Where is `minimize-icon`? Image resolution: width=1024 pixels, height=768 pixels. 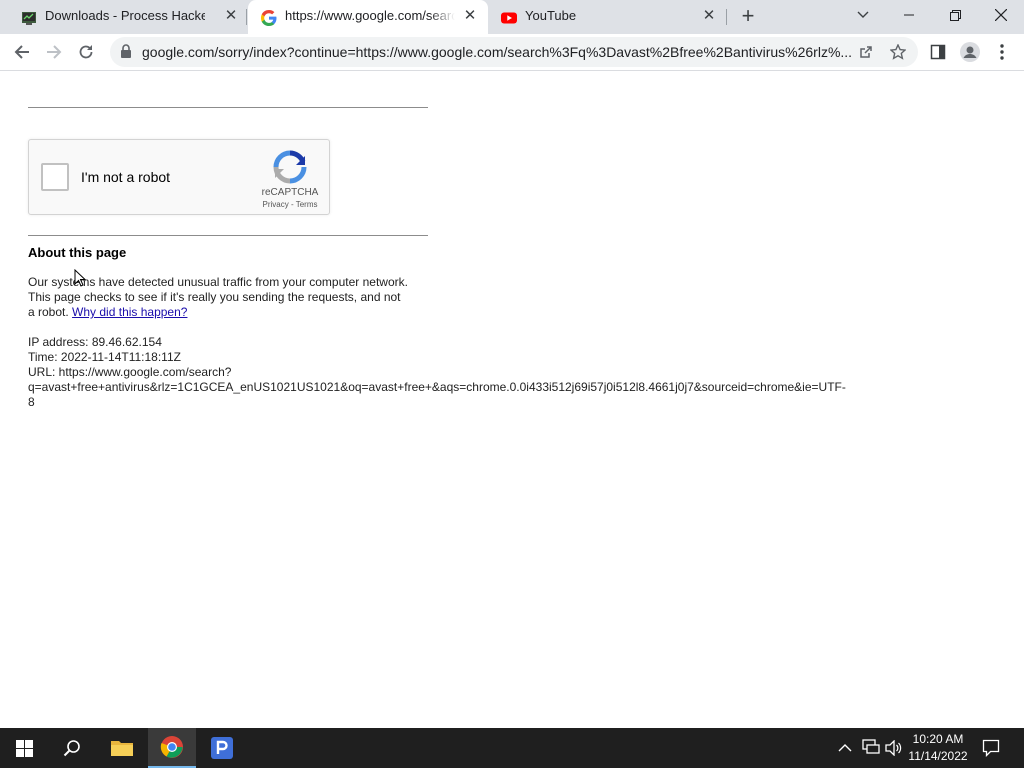 minimize-icon is located at coordinates (909, 15).